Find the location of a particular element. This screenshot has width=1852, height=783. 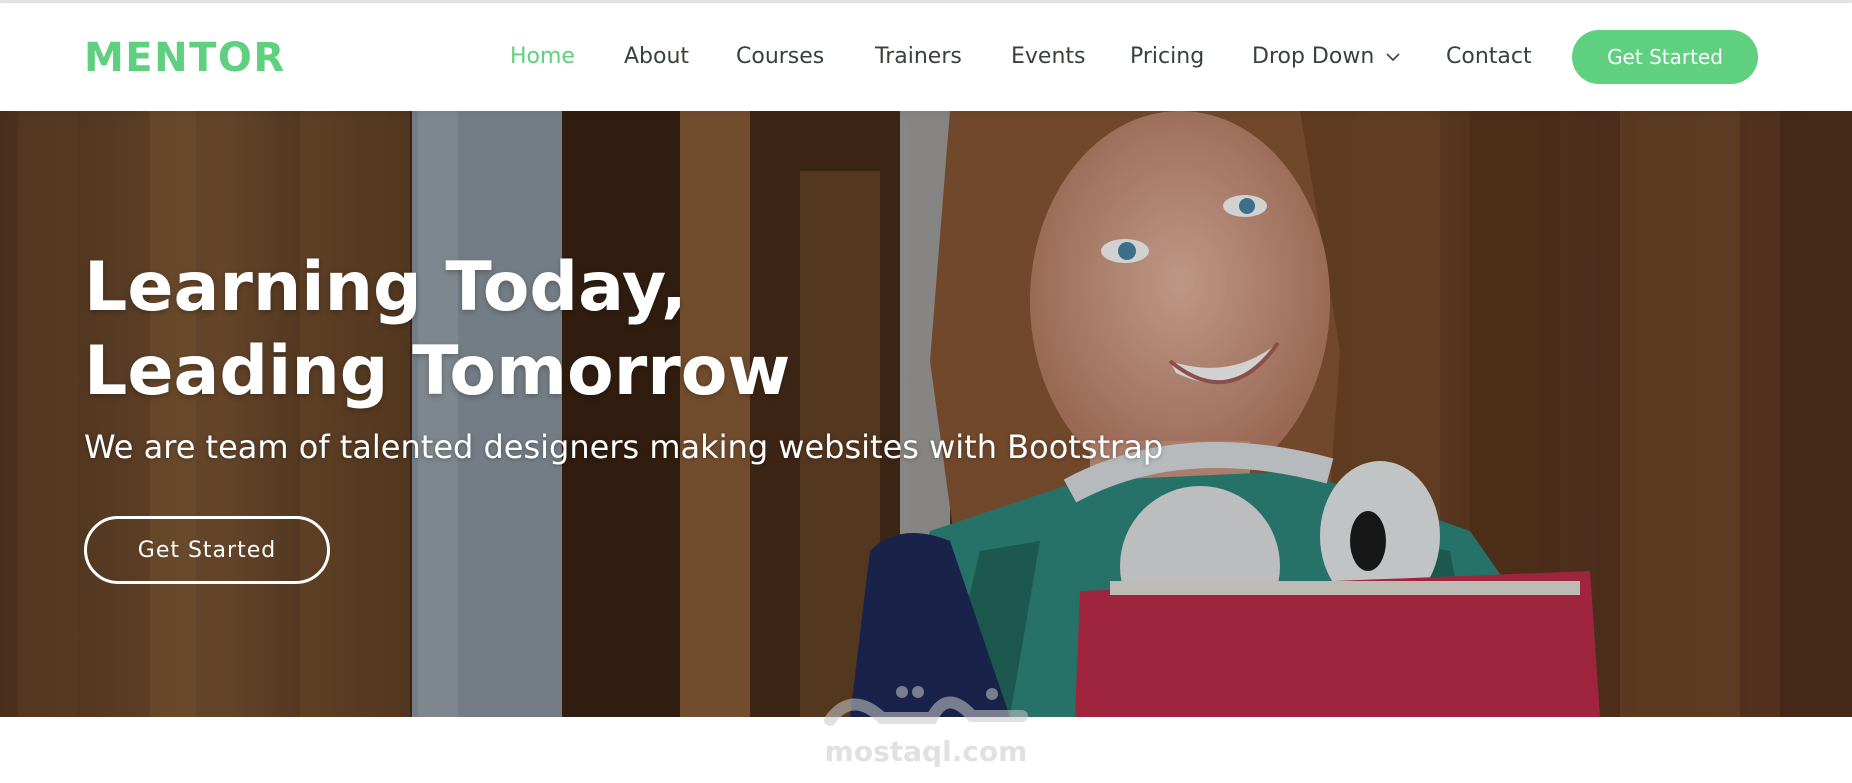

get-started-button: Get Started is located at coordinates (1665, 57).